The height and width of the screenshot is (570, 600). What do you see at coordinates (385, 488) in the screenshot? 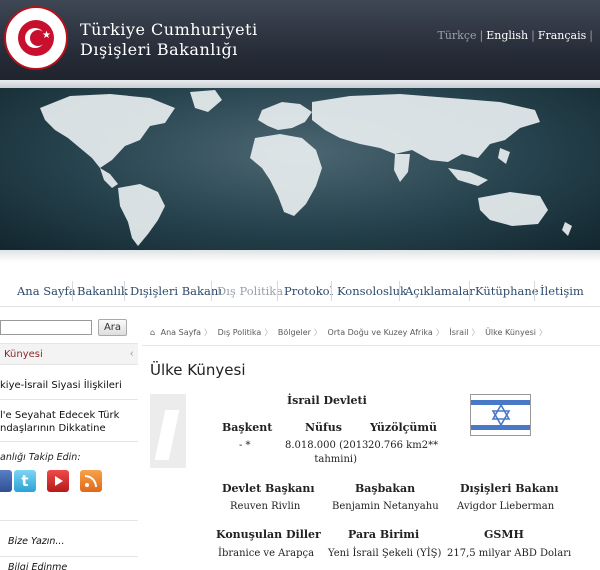
I see `prime-minister-label: Başbakan` at bounding box center [385, 488].